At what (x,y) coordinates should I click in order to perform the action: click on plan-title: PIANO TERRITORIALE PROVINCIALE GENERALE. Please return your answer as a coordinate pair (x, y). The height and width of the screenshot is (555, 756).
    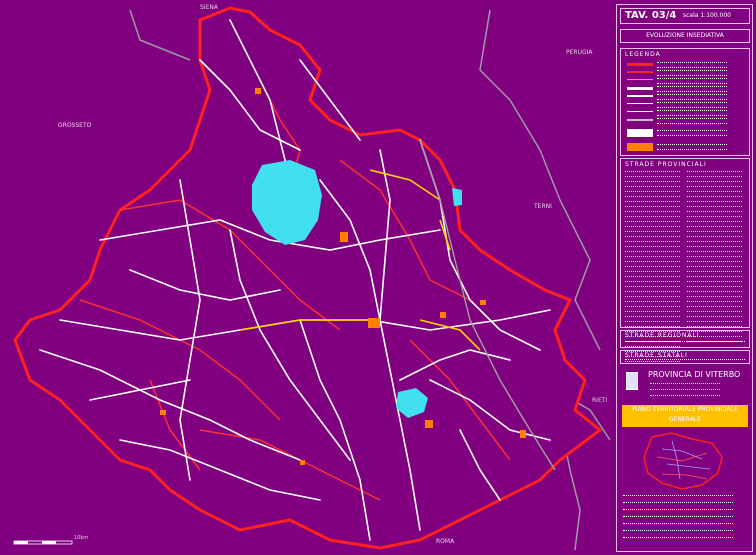
    Looking at the image, I should click on (685, 416).